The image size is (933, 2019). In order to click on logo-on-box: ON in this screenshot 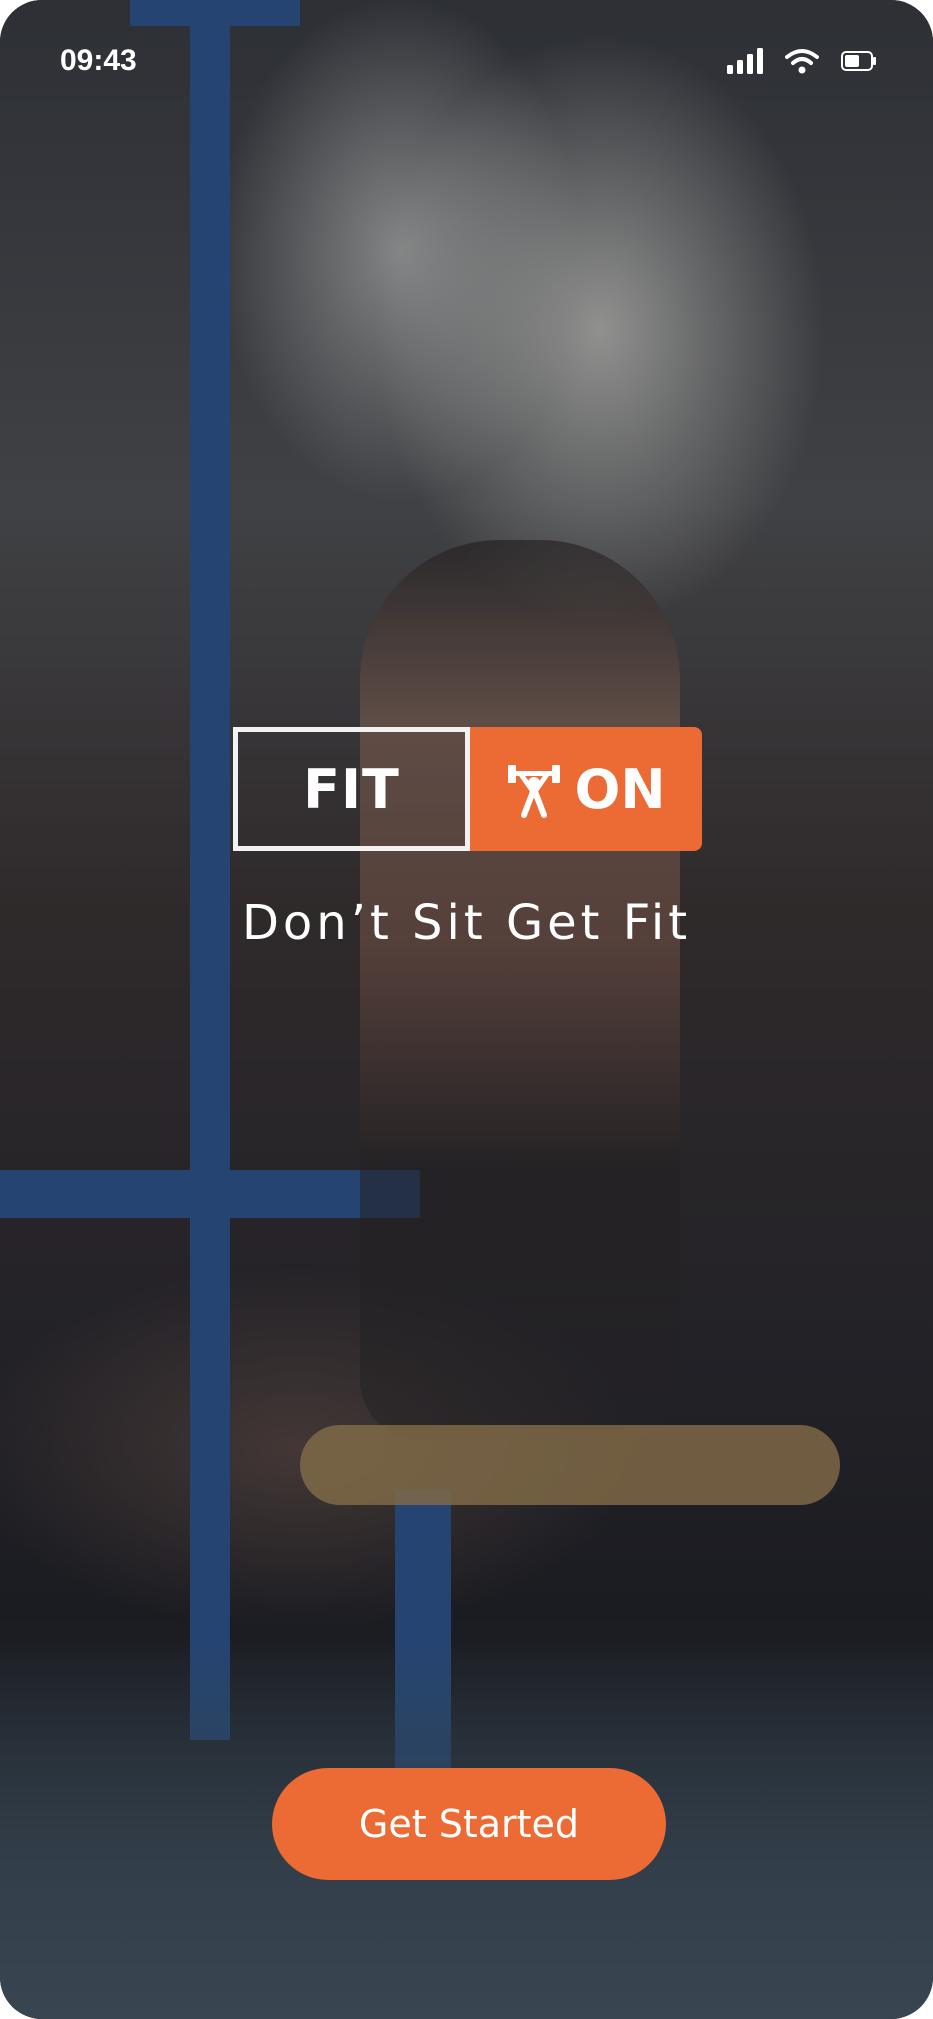, I will do `click(586, 789)`.